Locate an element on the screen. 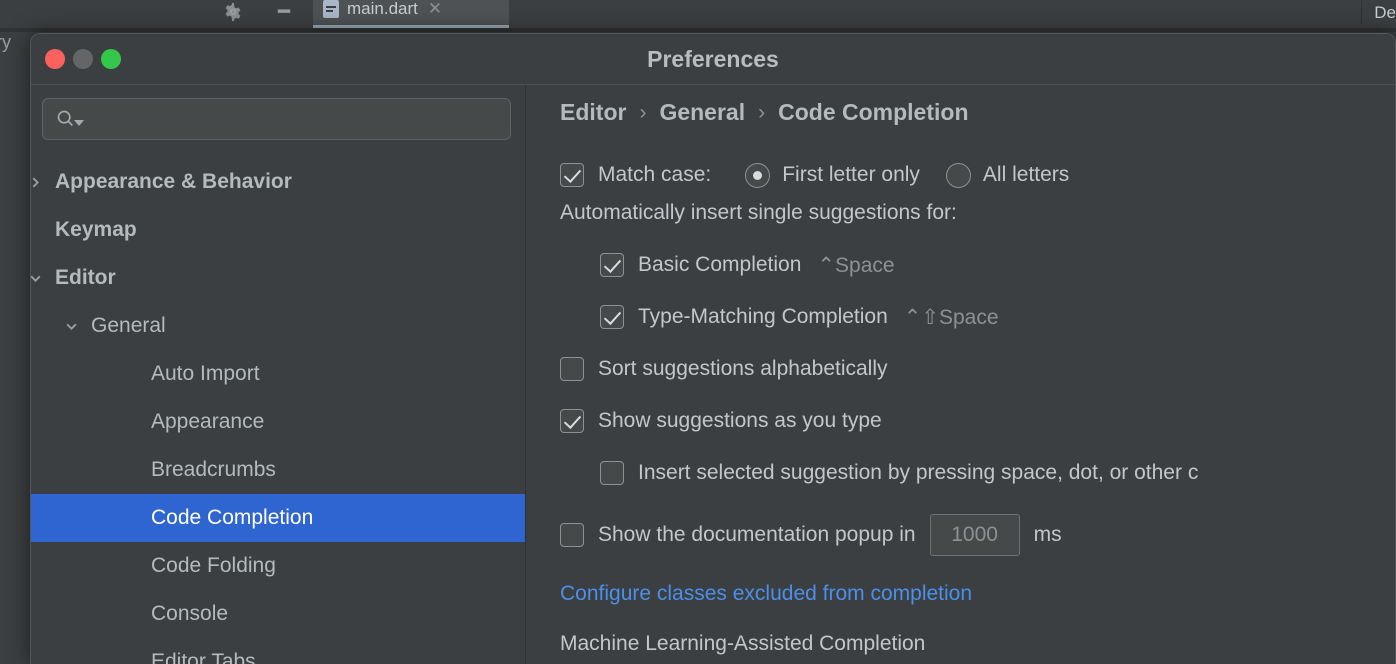 The height and width of the screenshot is (664, 1396). show-as-you-type-row: Show suggestions as you type is located at coordinates (977, 421).